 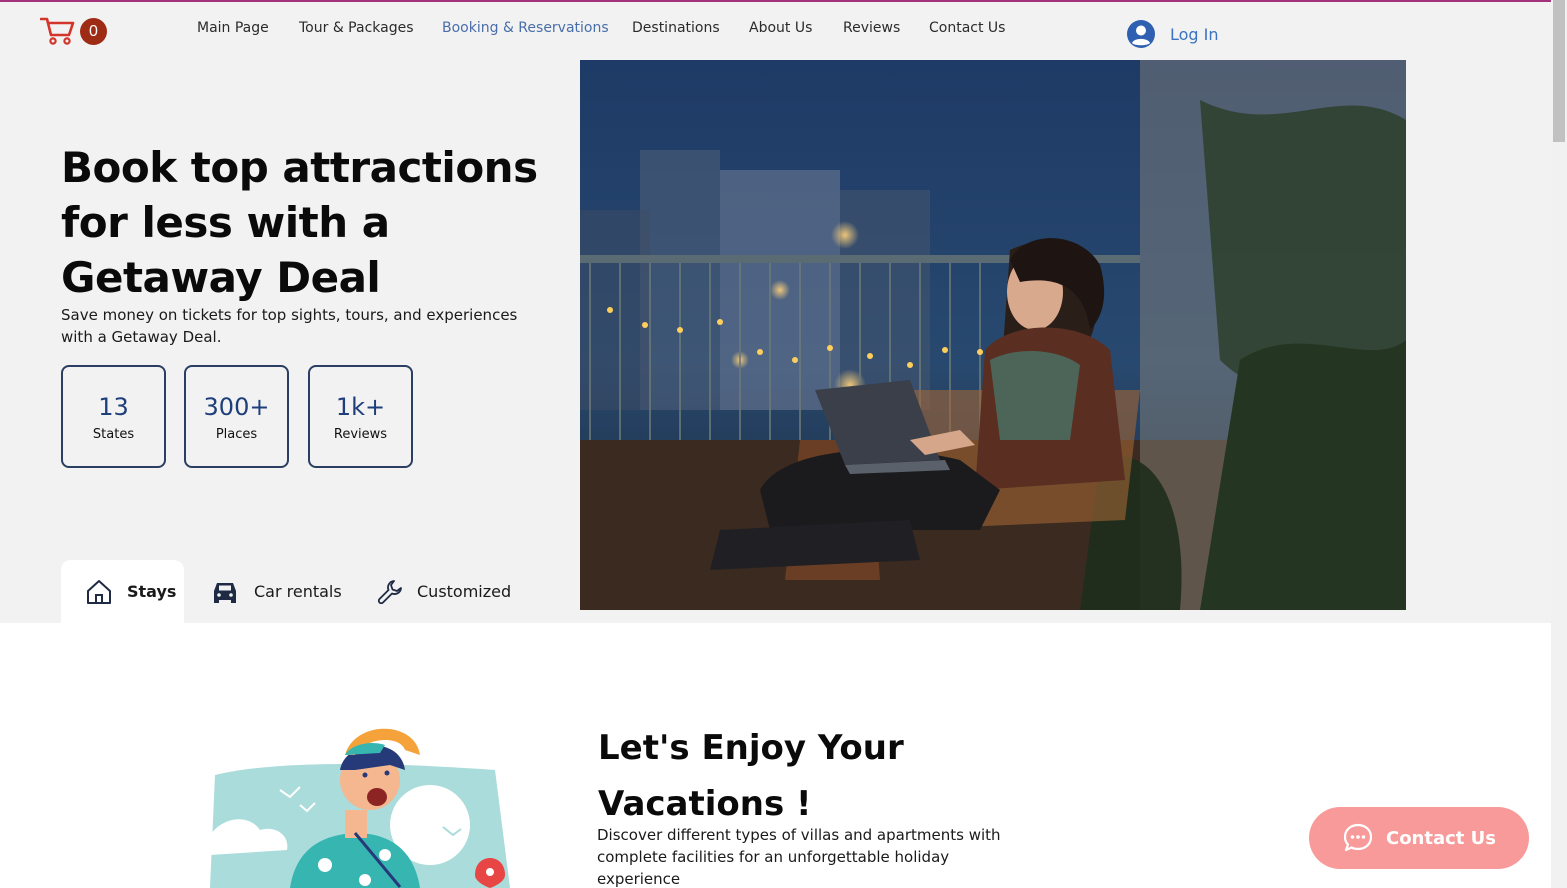 I want to click on stat-value: 300+, so click(x=236, y=407).